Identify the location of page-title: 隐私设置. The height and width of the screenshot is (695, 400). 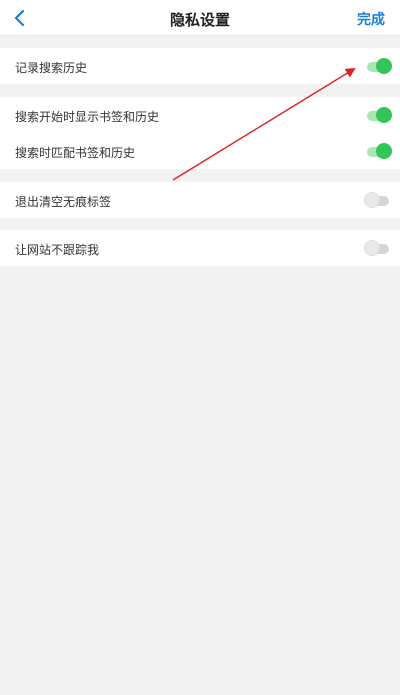
(199, 20).